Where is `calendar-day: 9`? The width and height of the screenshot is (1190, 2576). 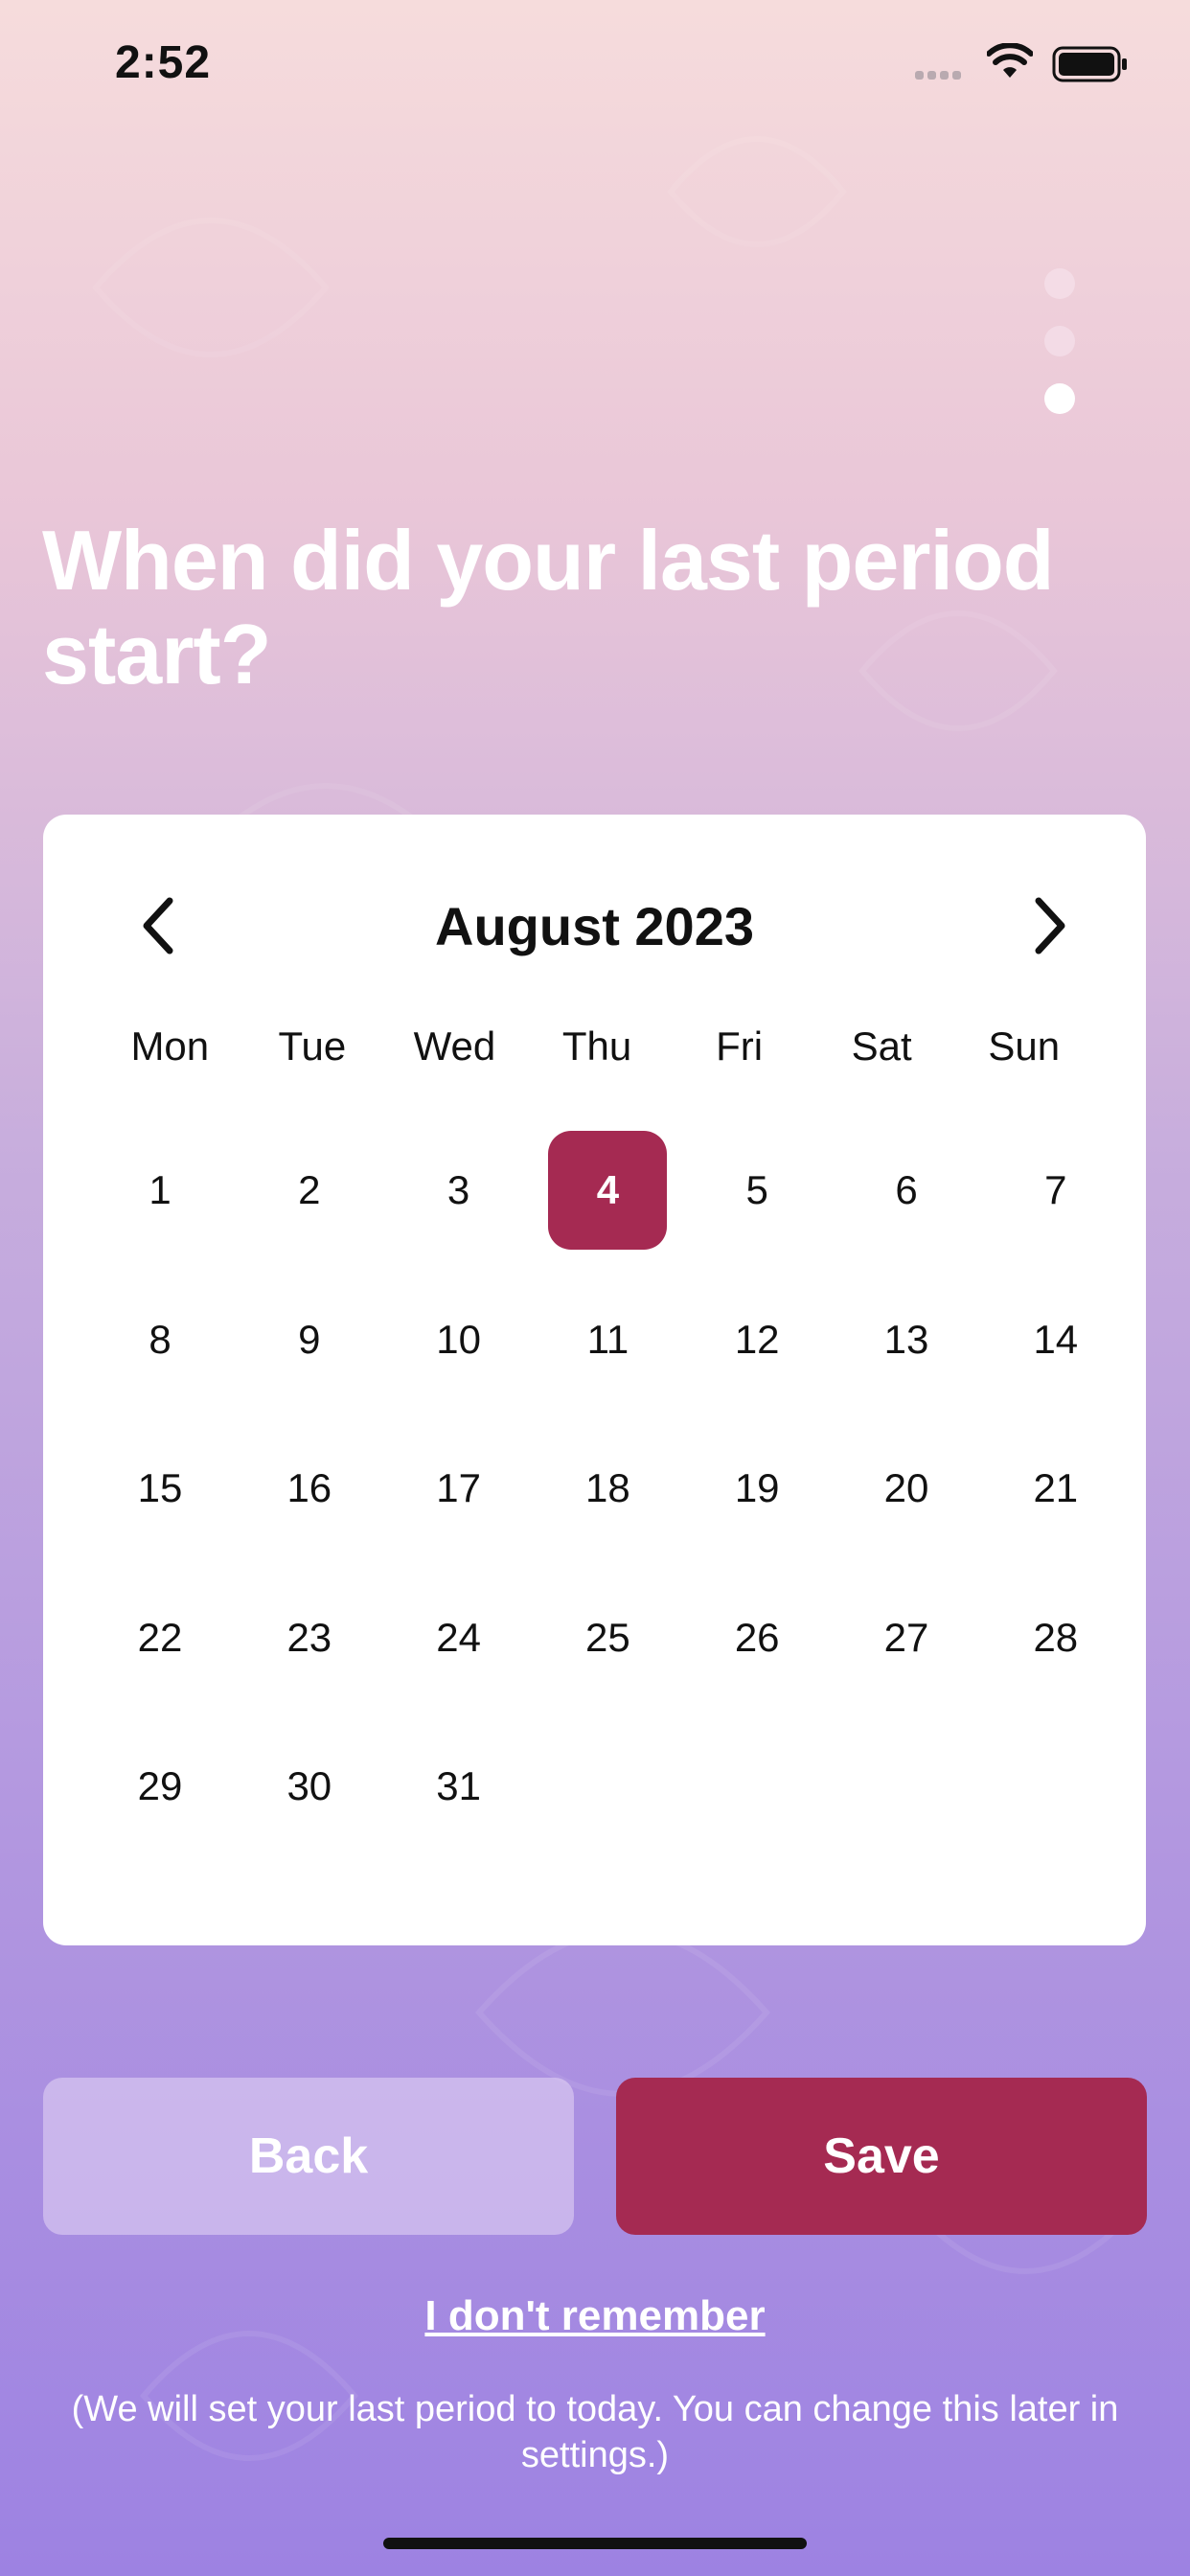 calendar-day: 9 is located at coordinates (310, 1339).